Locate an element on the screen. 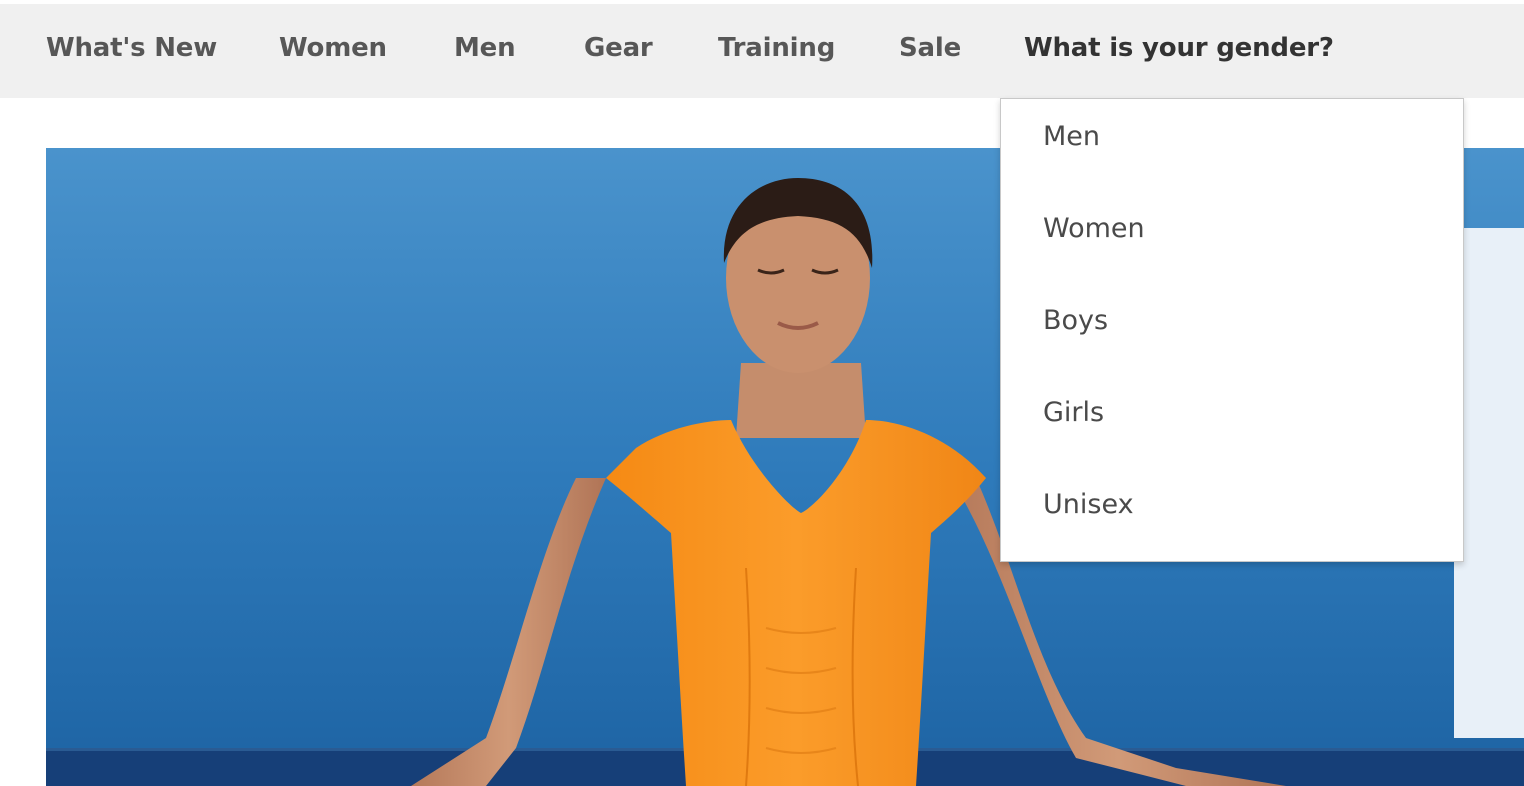 The width and height of the screenshot is (1524, 786). gender-option-women: Women is located at coordinates (1094, 228).